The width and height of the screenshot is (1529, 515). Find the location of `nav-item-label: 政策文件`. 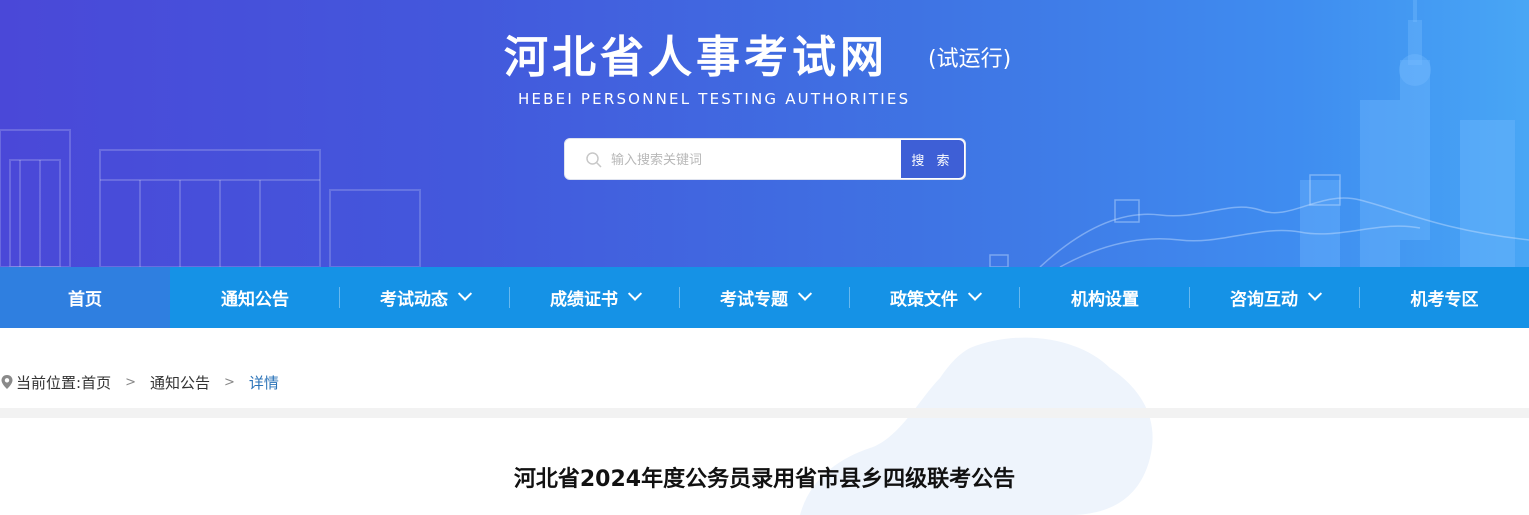

nav-item-label: 政策文件 is located at coordinates (924, 300).